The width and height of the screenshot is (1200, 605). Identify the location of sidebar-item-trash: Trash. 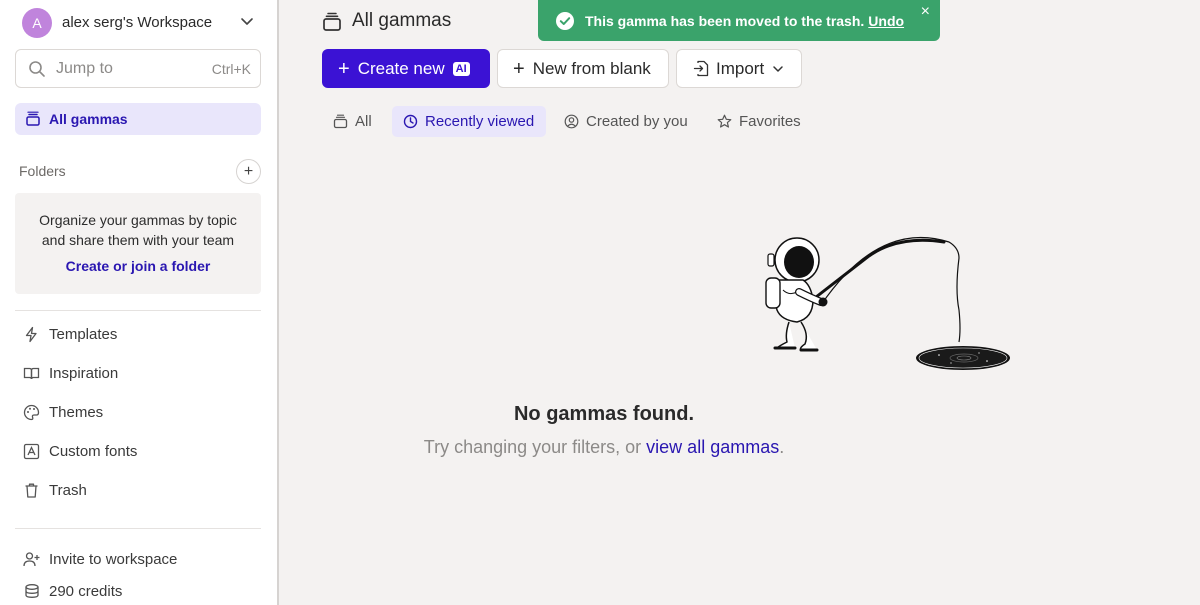
(55, 490).